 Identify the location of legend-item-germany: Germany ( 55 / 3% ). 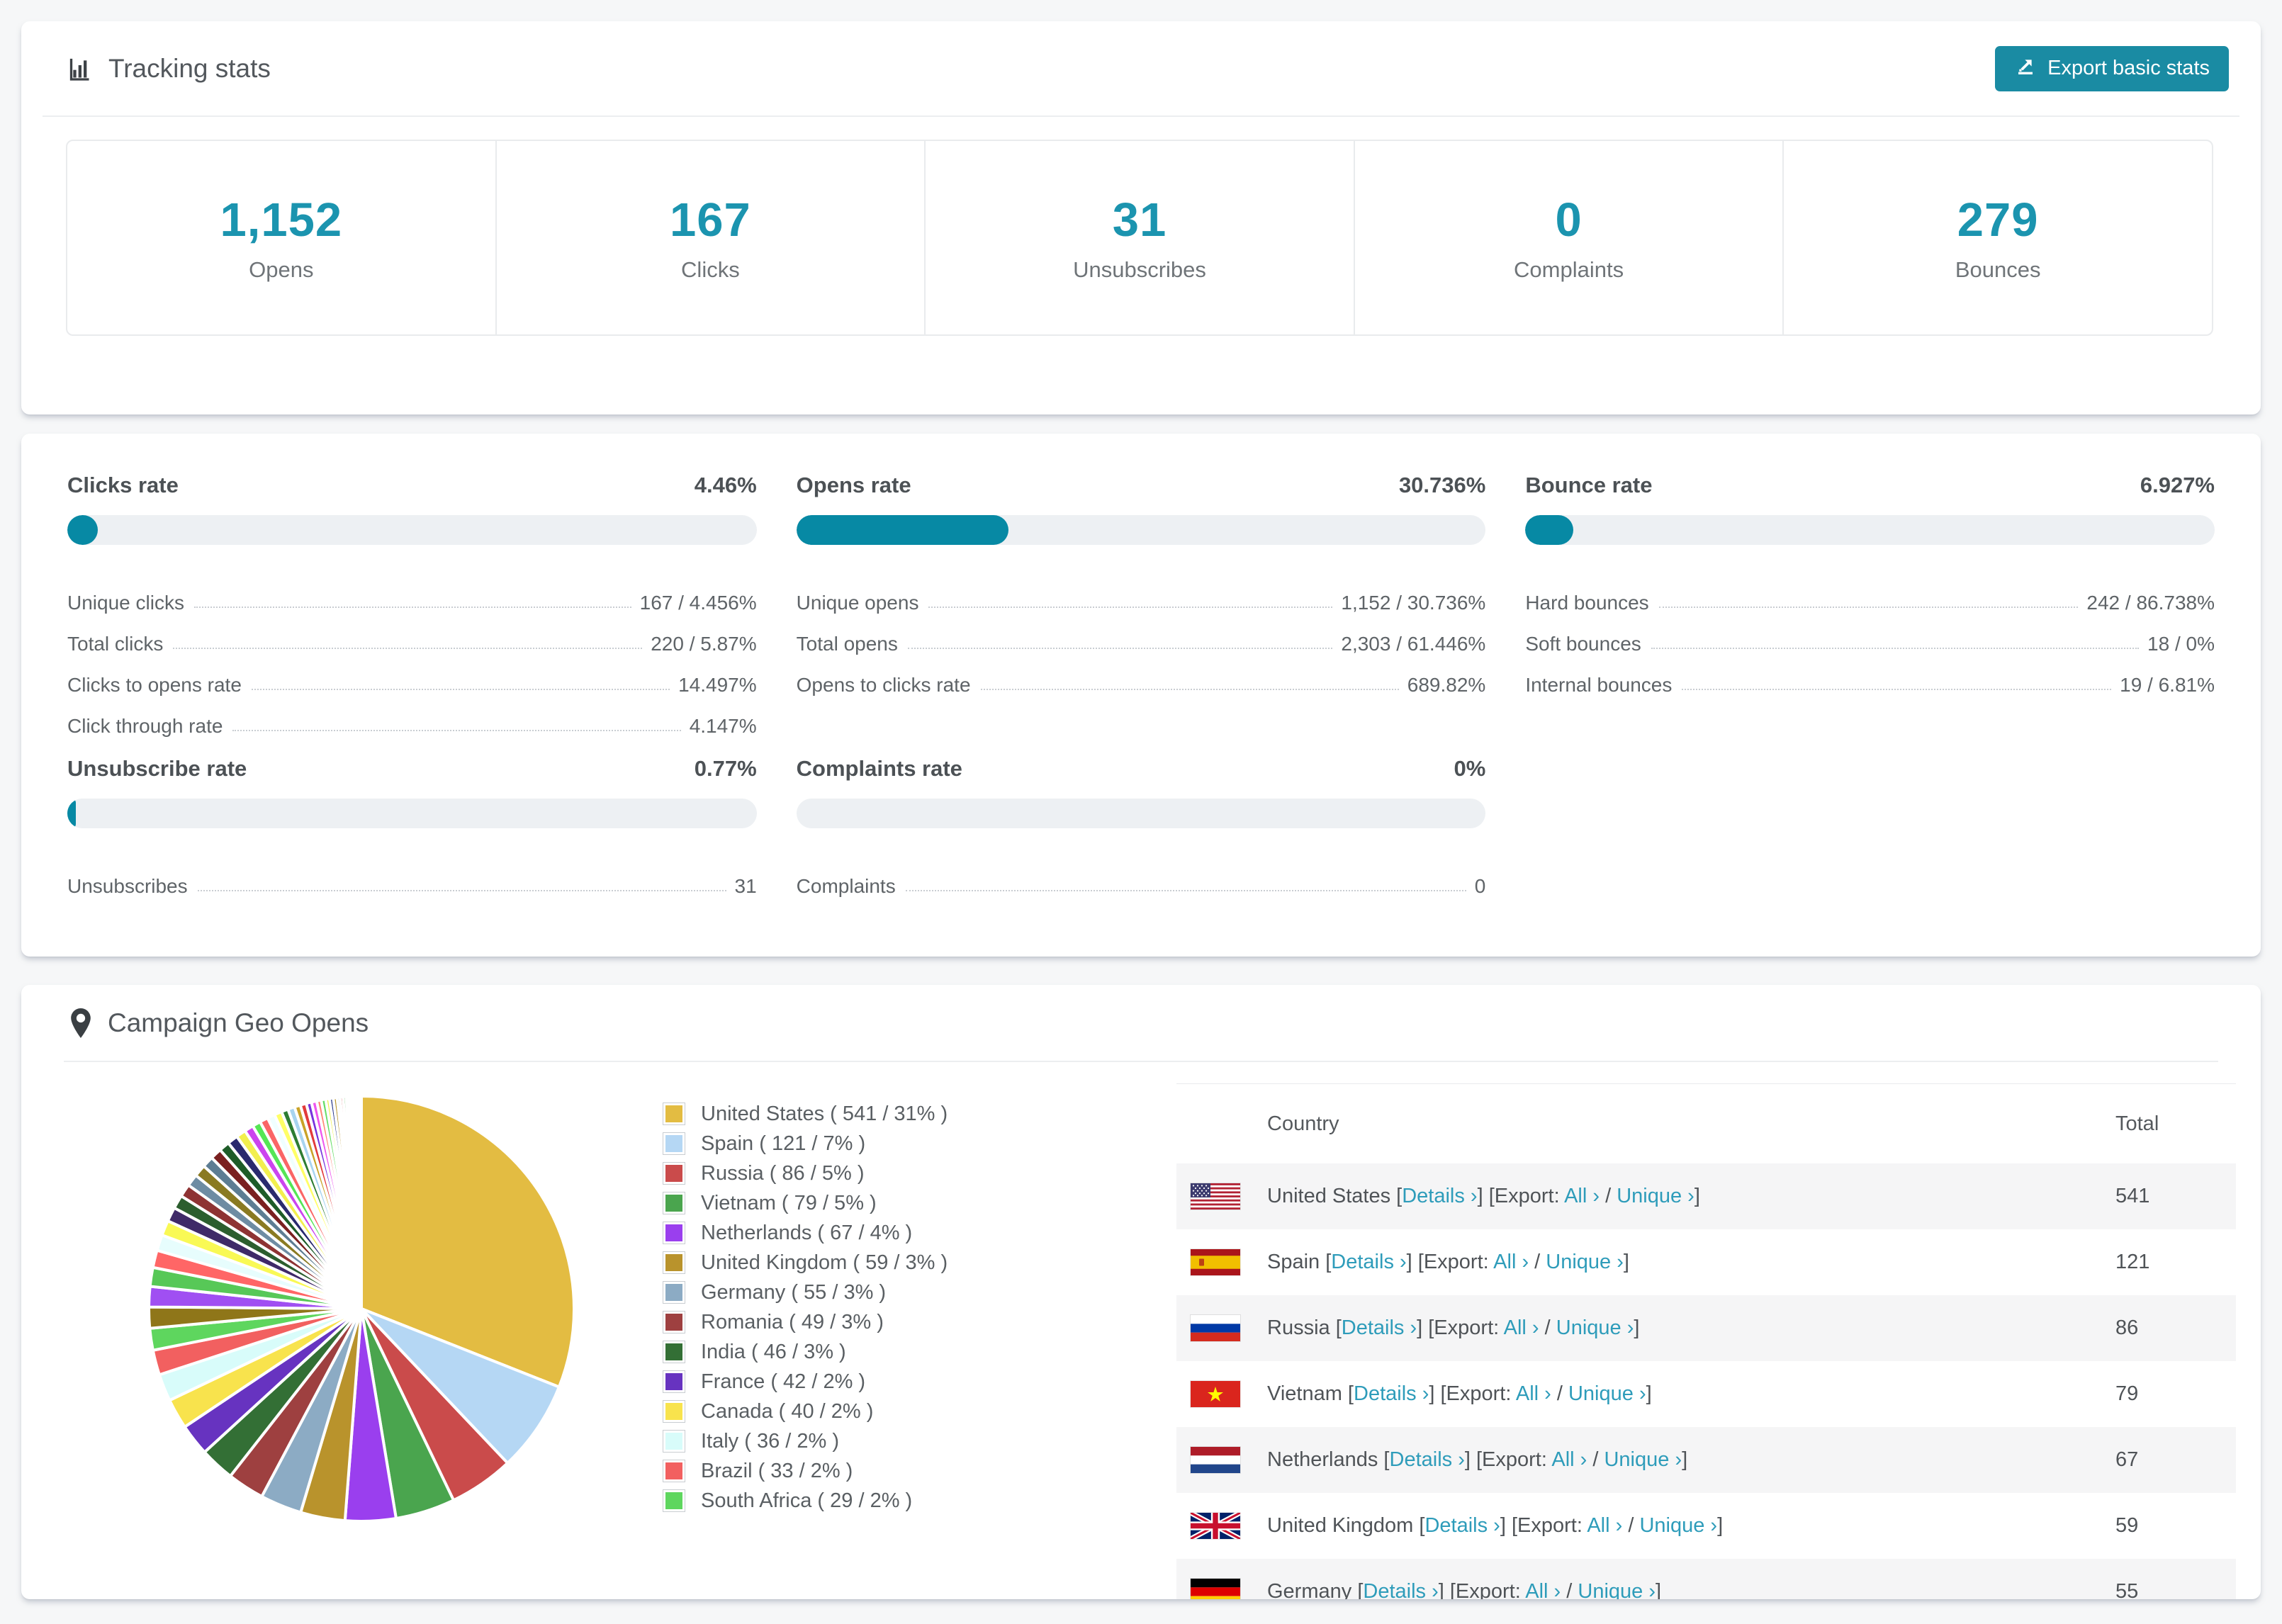
(806, 1292).